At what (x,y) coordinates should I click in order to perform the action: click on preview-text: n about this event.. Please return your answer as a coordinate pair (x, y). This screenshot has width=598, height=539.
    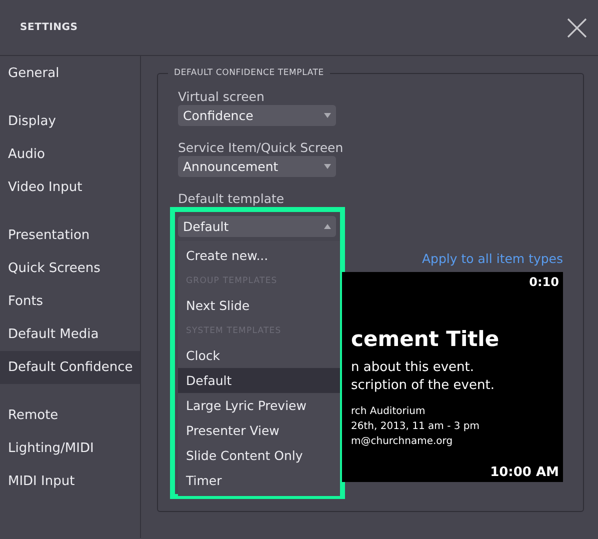
    Looking at the image, I should click on (413, 368).